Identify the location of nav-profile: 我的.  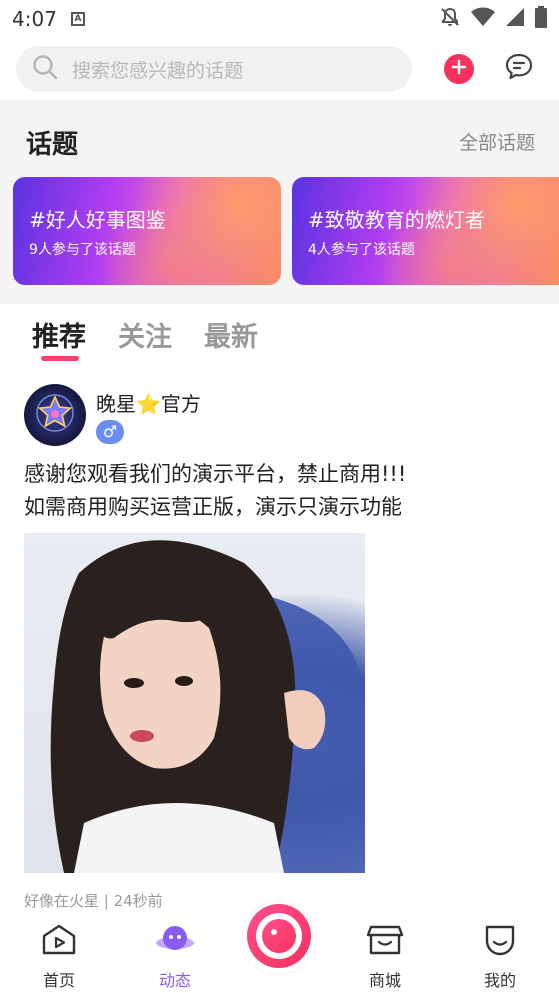
(500, 957).